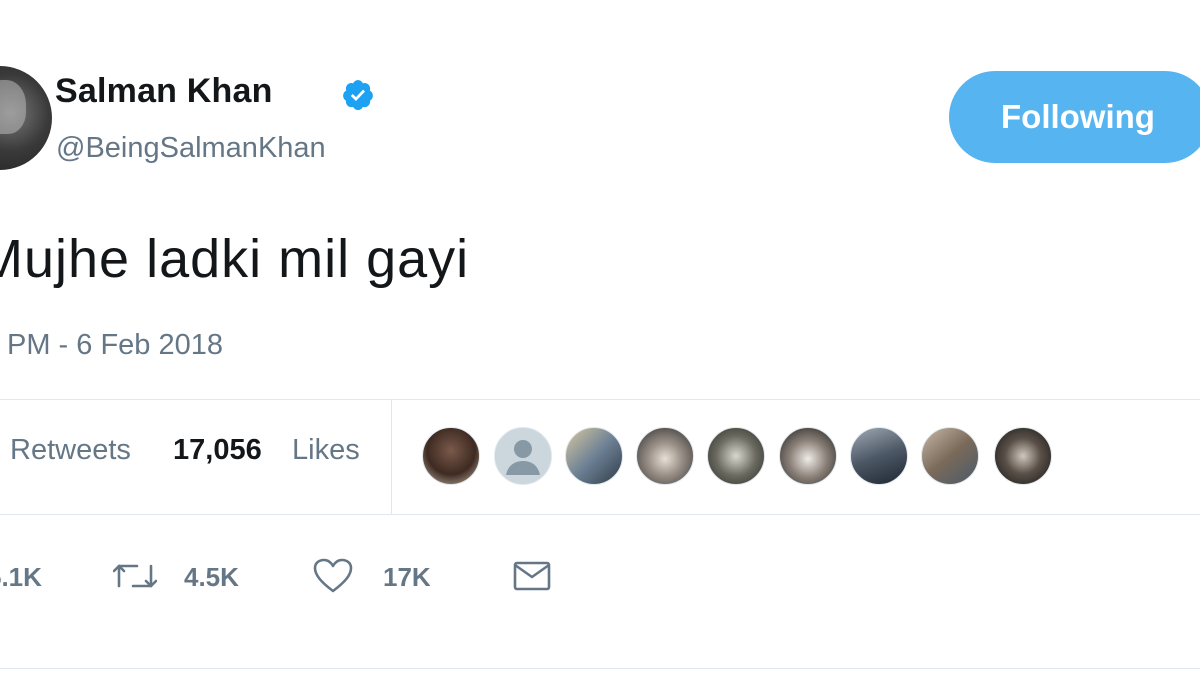 The height and width of the screenshot is (675, 1200). Describe the element at coordinates (600, 514) in the screenshot. I see `divider-bottom` at that location.